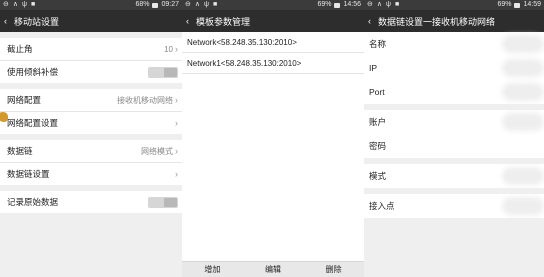  What do you see at coordinates (91, 174) in the screenshot?
I see `datalink-settings-row: 数据链设置 ›` at bounding box center [91, 174].